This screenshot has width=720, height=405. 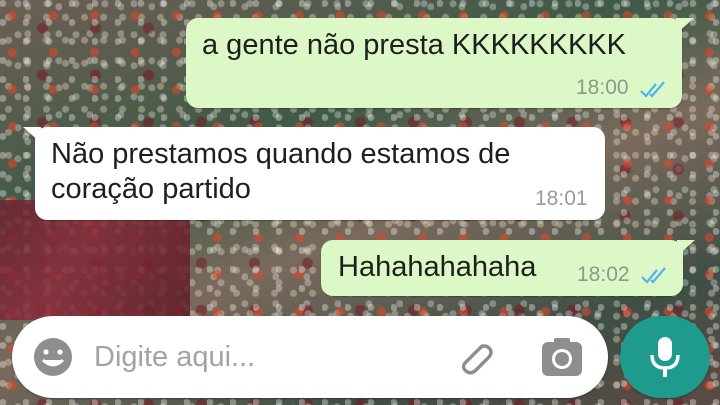 What do you see at coordinates (562, 357) in the screenshot?
I see `camera-icon` at bounding box center [562, 357].